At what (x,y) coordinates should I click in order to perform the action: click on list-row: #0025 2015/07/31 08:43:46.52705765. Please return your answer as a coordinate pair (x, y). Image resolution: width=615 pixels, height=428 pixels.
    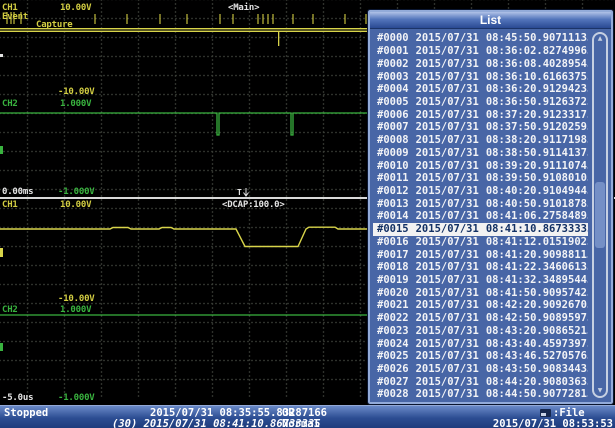
    Looking at the image, I should click on (480, 356).